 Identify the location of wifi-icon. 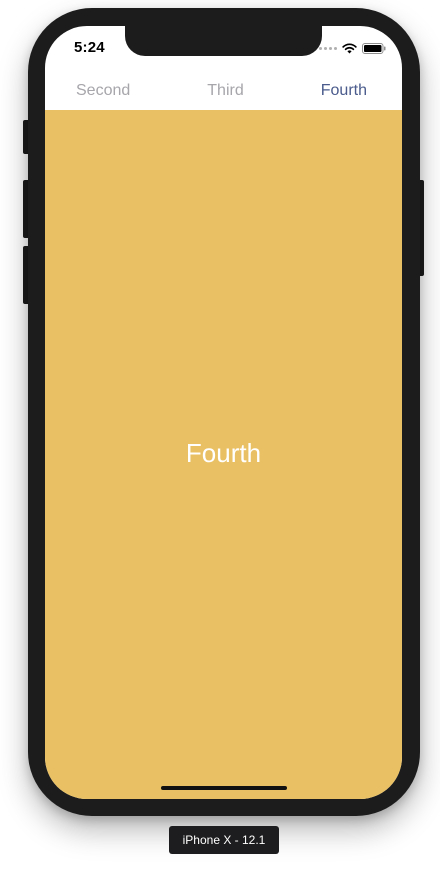
(349, 48).